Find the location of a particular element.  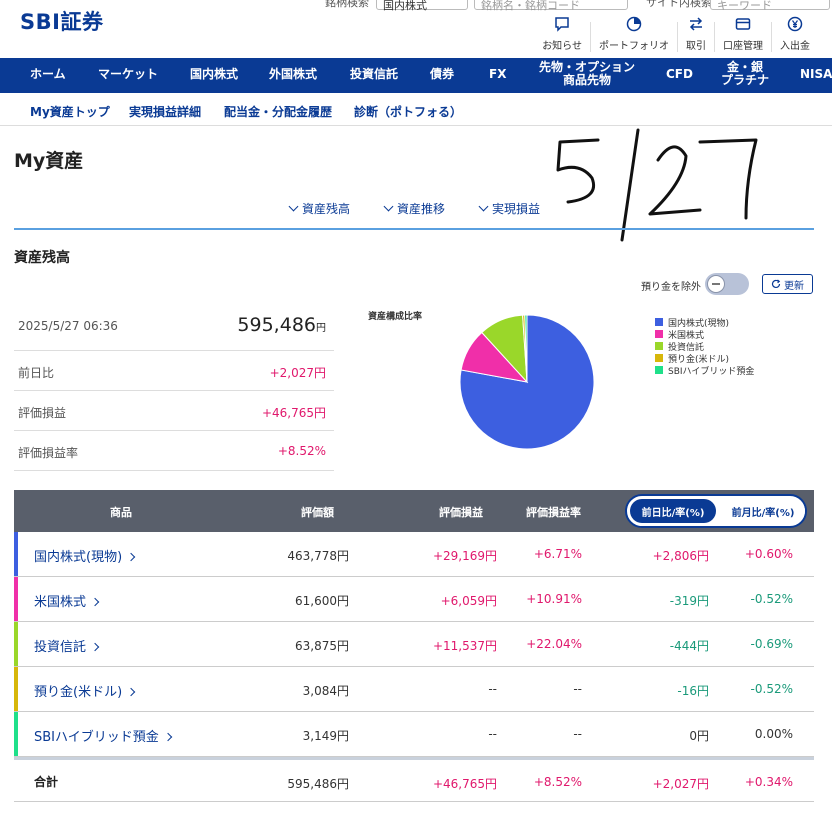

gnav-domestic-stock: 国内株式 is located at coordinates (214, 74).